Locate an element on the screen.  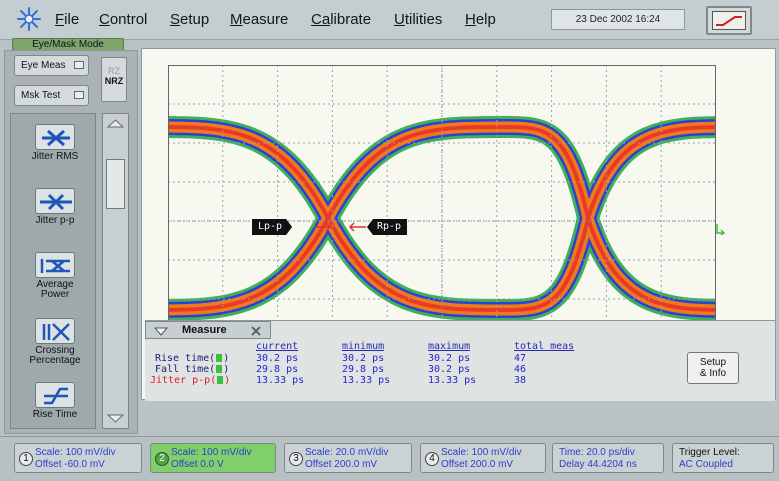
jitter-pp-icon is located at coordinates (55, 201).